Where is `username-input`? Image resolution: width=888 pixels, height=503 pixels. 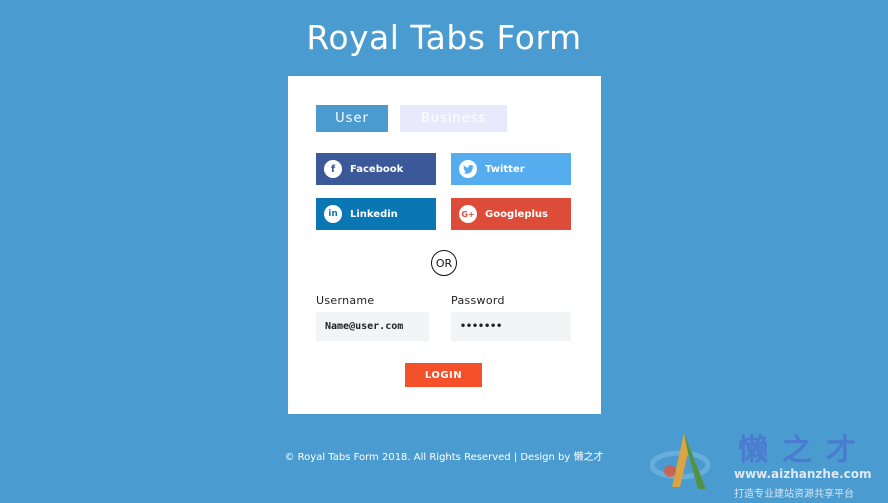
username-input is located at coordinates (372, 326).